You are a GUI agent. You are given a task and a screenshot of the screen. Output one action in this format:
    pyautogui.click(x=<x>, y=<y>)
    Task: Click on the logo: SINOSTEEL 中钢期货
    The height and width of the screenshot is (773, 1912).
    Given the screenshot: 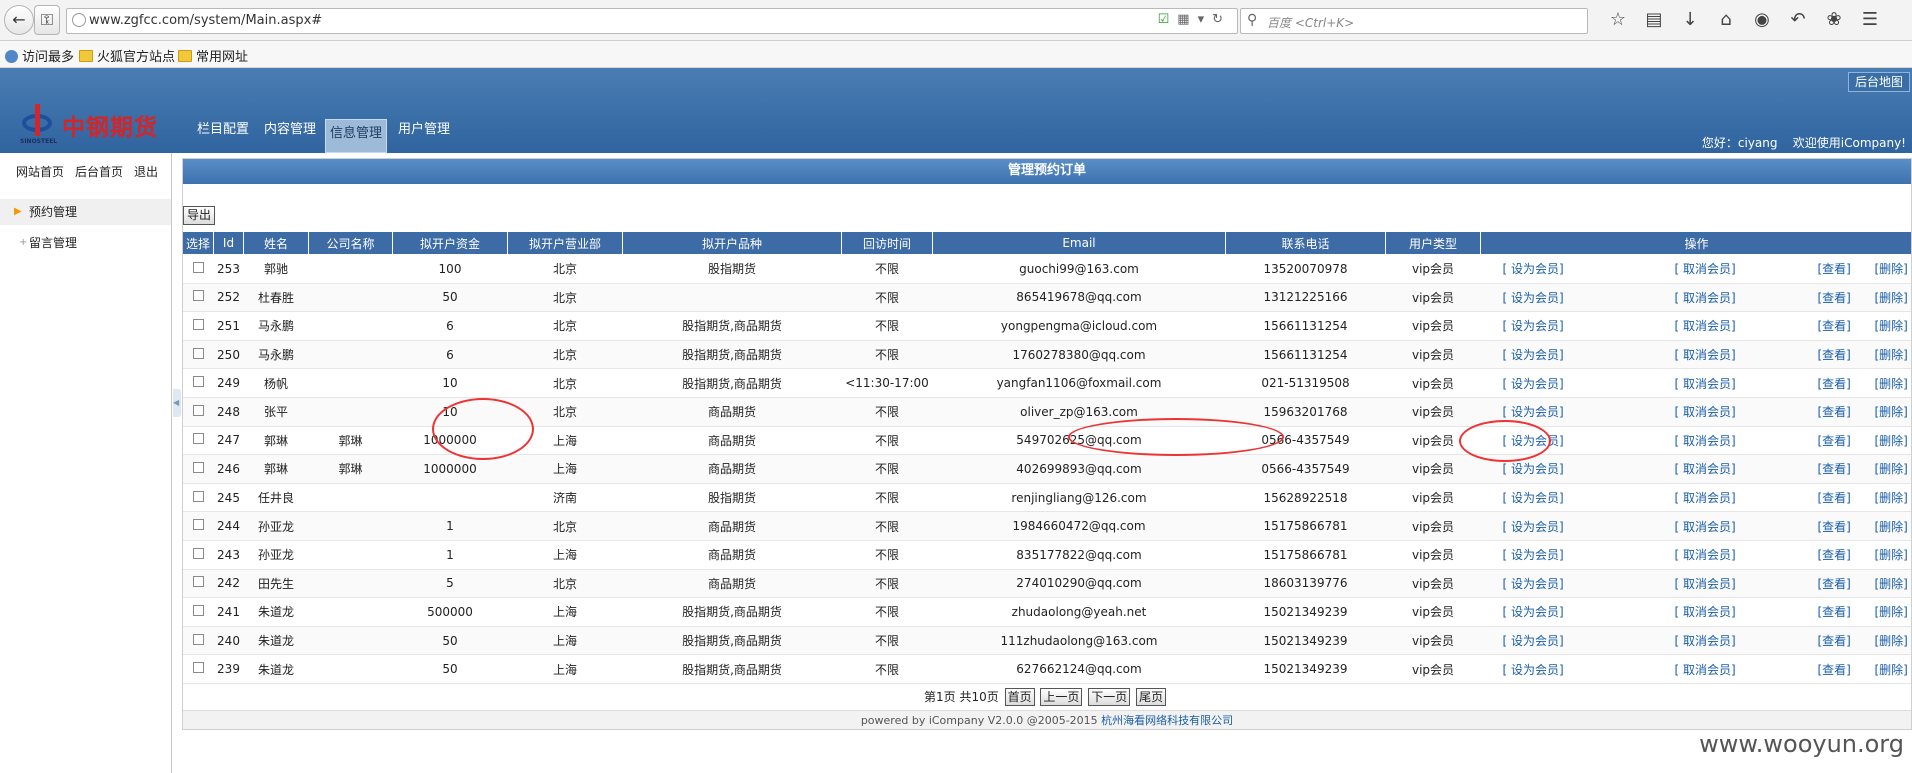 What is the action you would take?
    pyautogui.click(x=90, y=126)
    